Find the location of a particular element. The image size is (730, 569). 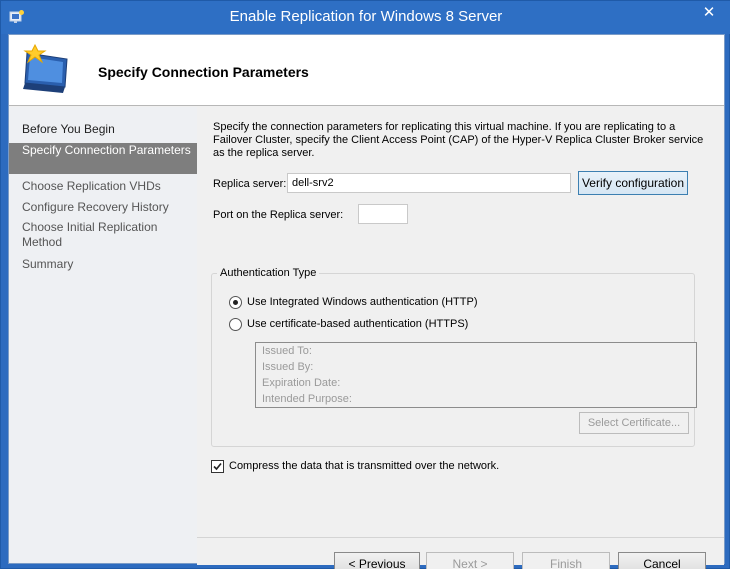

finish-button: Finish is located at coordinates (566, 560).